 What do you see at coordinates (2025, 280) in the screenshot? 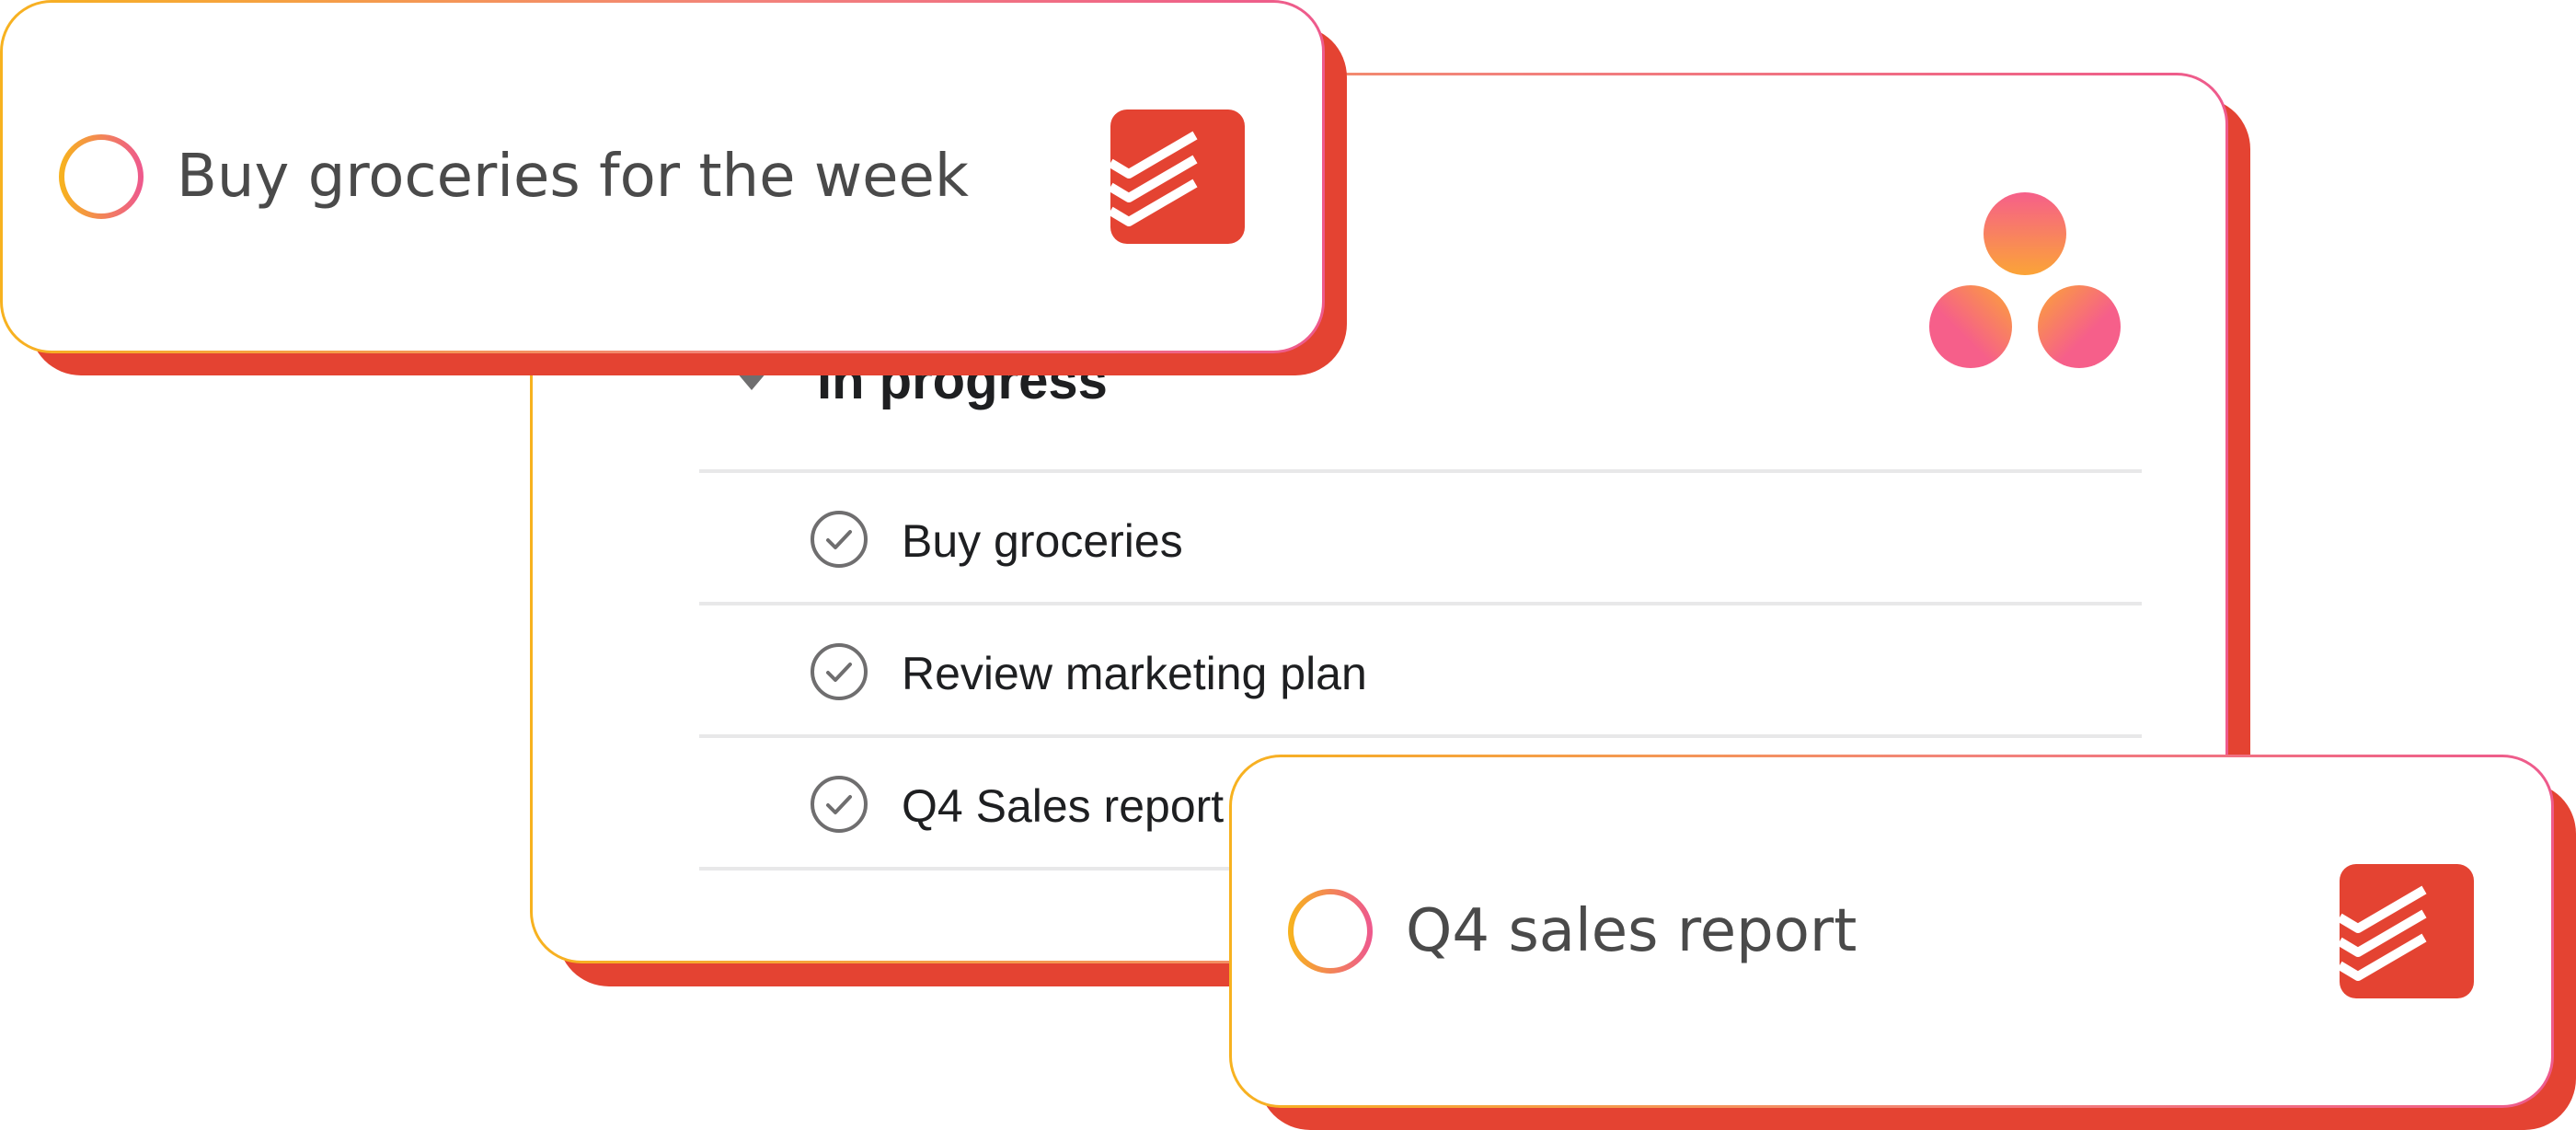
I see `asana-logo-icon` at bounding box center [2025, 280].